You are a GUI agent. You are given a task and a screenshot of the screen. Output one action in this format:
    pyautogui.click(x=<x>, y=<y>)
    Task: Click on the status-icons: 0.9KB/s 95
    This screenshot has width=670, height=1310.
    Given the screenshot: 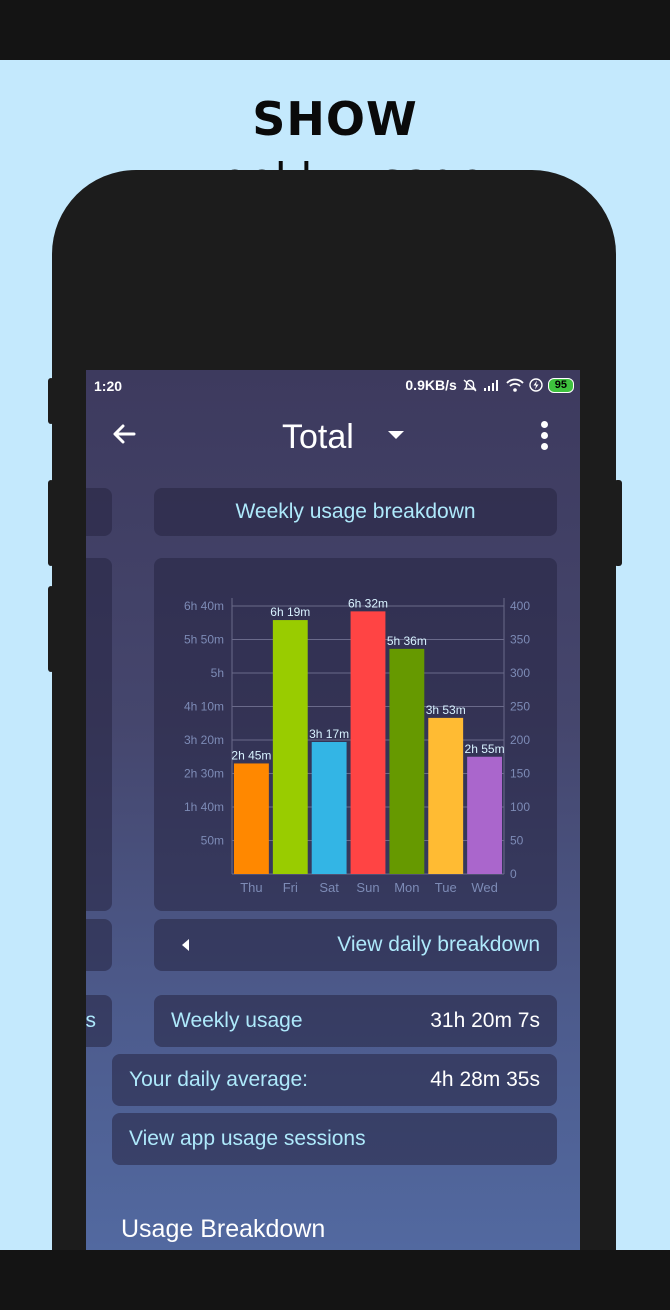 What is the action you would take?
    pyautogui.click(x=489, y=385)
    